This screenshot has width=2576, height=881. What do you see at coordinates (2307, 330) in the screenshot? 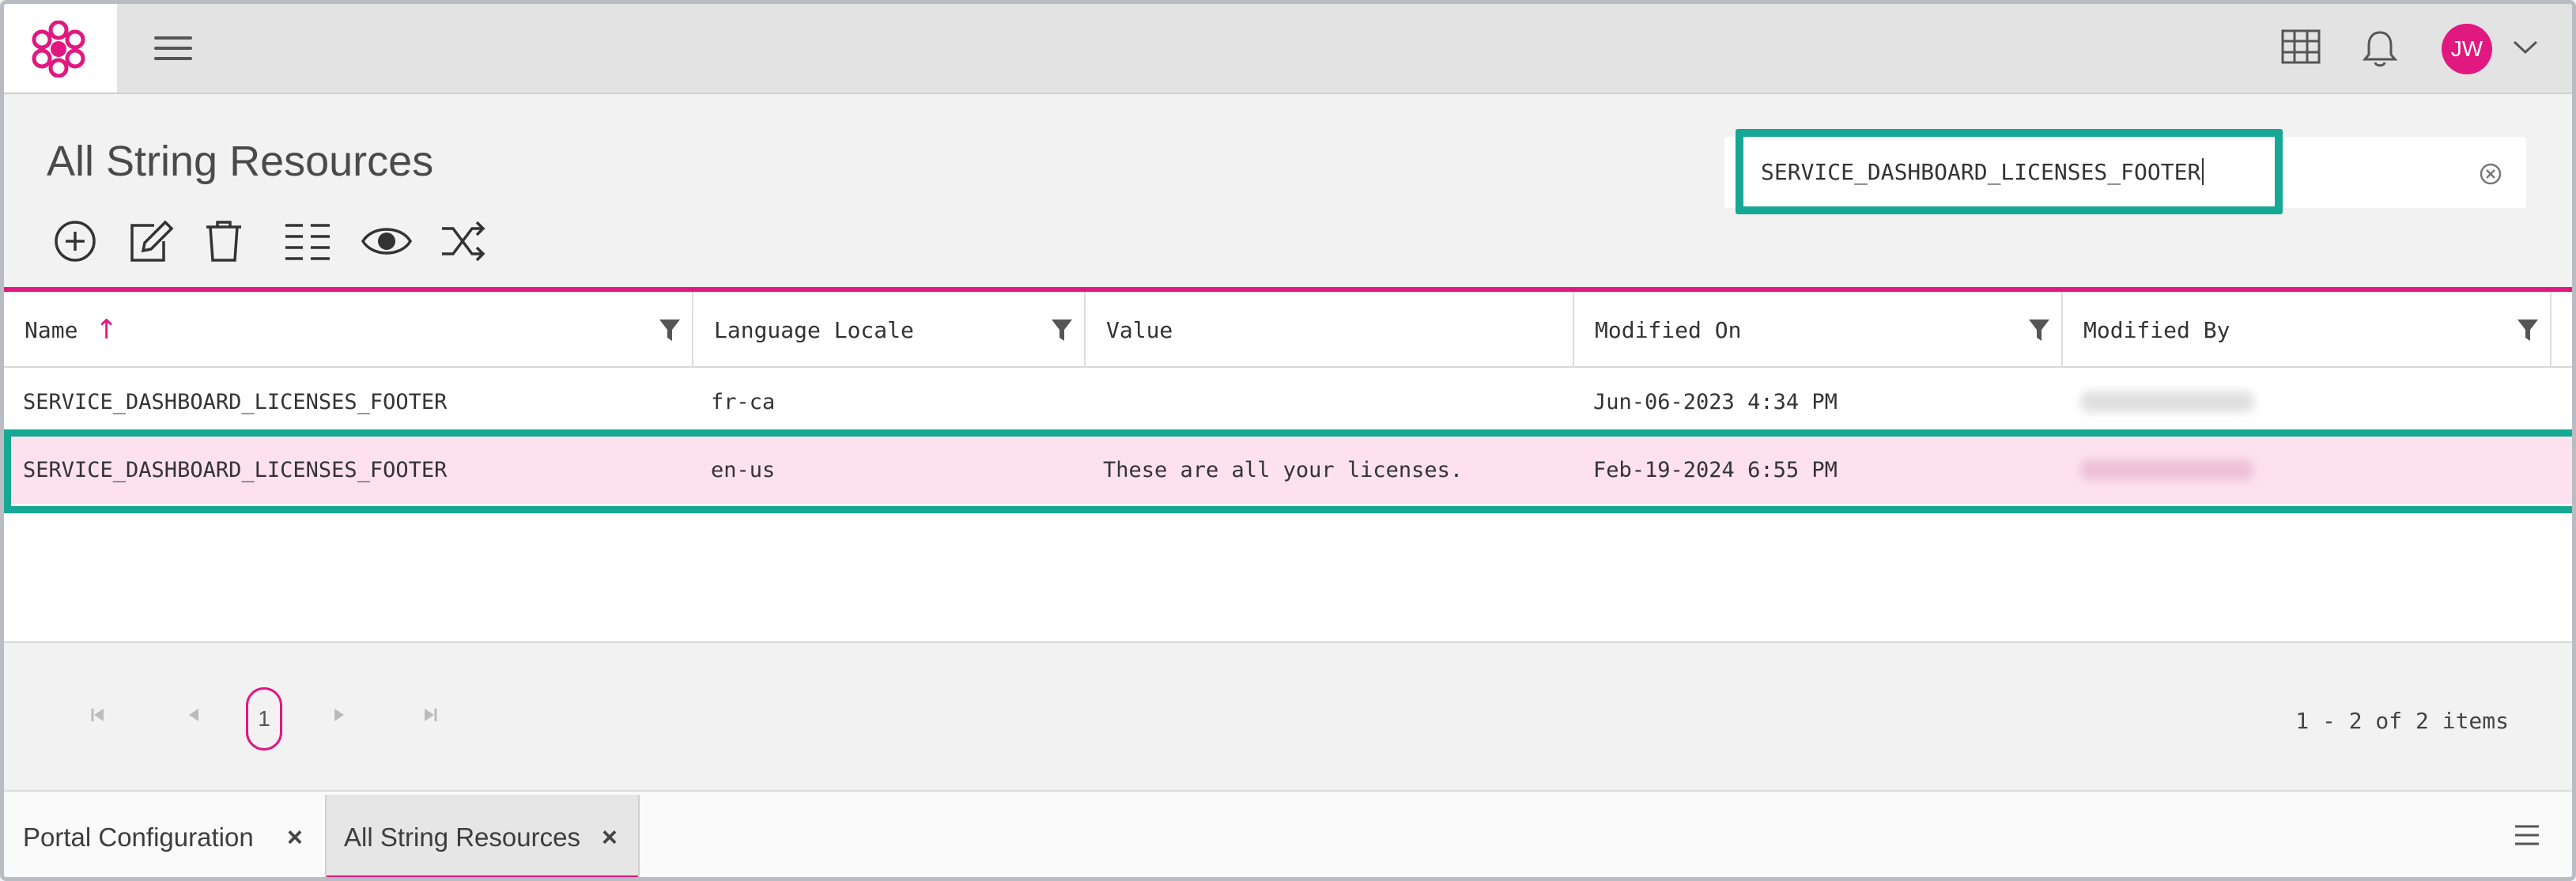
I see `column-header-modified-by: Modified By` at bounding box center [2307, 330].